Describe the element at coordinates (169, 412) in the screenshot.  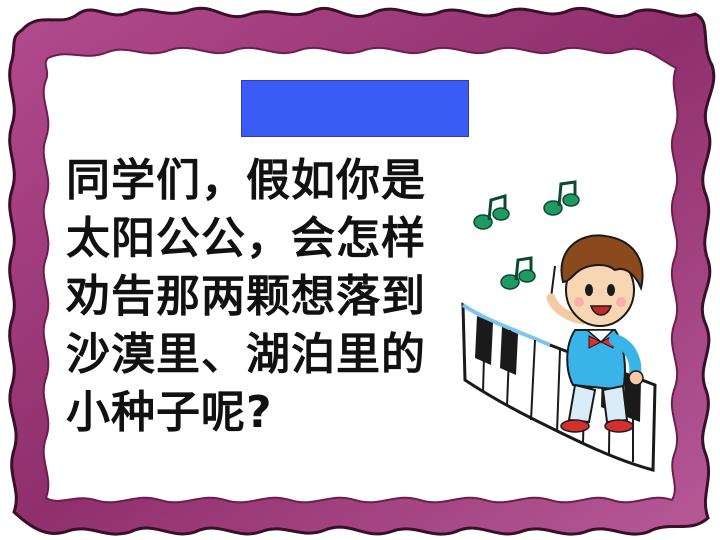
I see `question-line-5: 小种子呢?` at that location.